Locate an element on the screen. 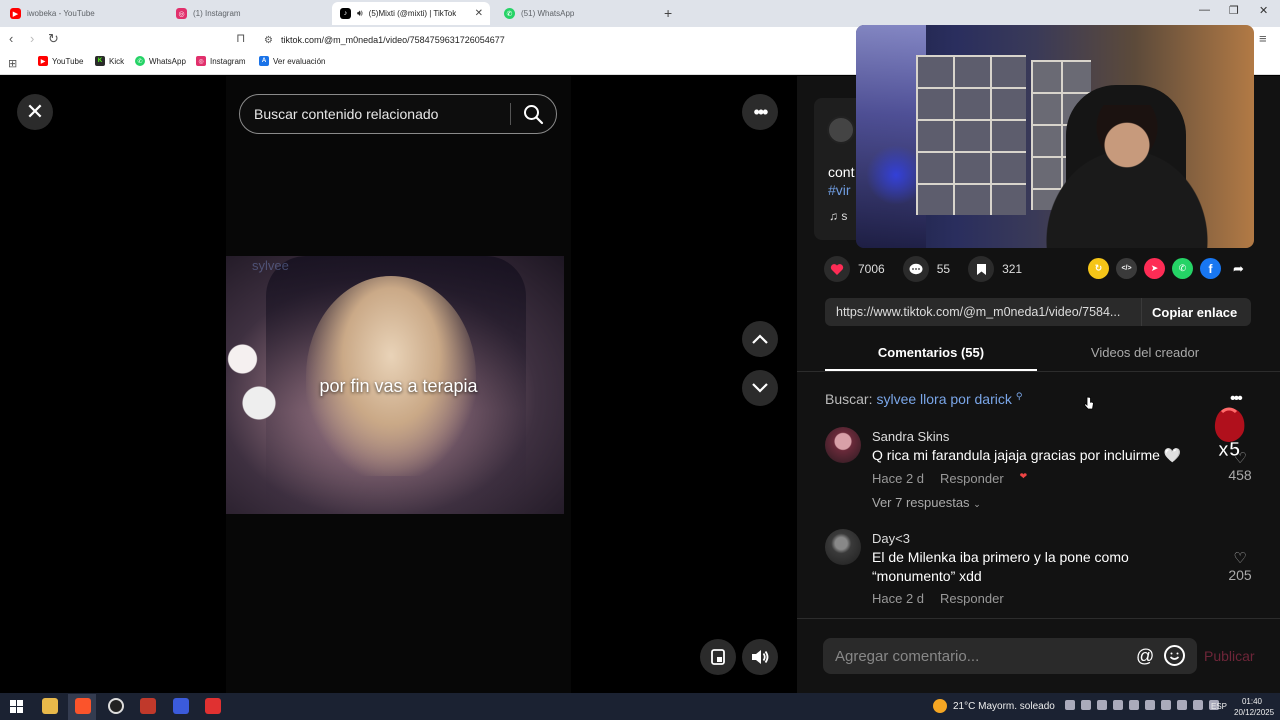 This screenshot has height=720, width=1280. more-options-button: ••• is located at coordinates (760, 112).